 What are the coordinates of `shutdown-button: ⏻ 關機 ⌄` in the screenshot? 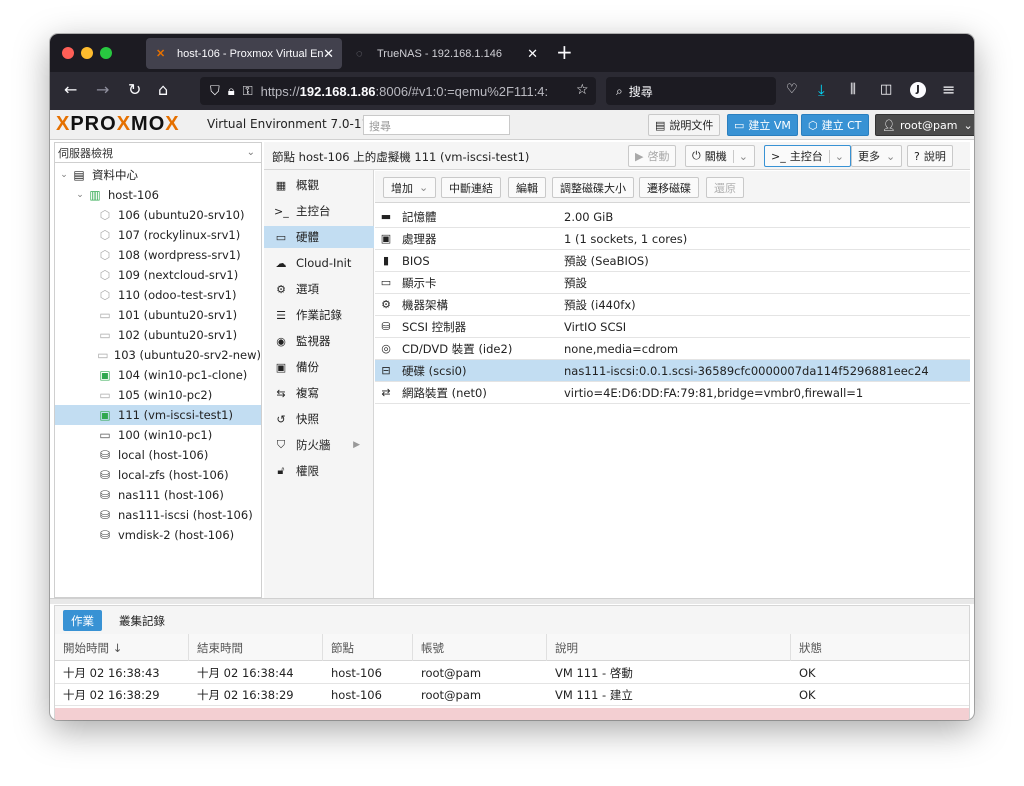 It's located at (720, 156).